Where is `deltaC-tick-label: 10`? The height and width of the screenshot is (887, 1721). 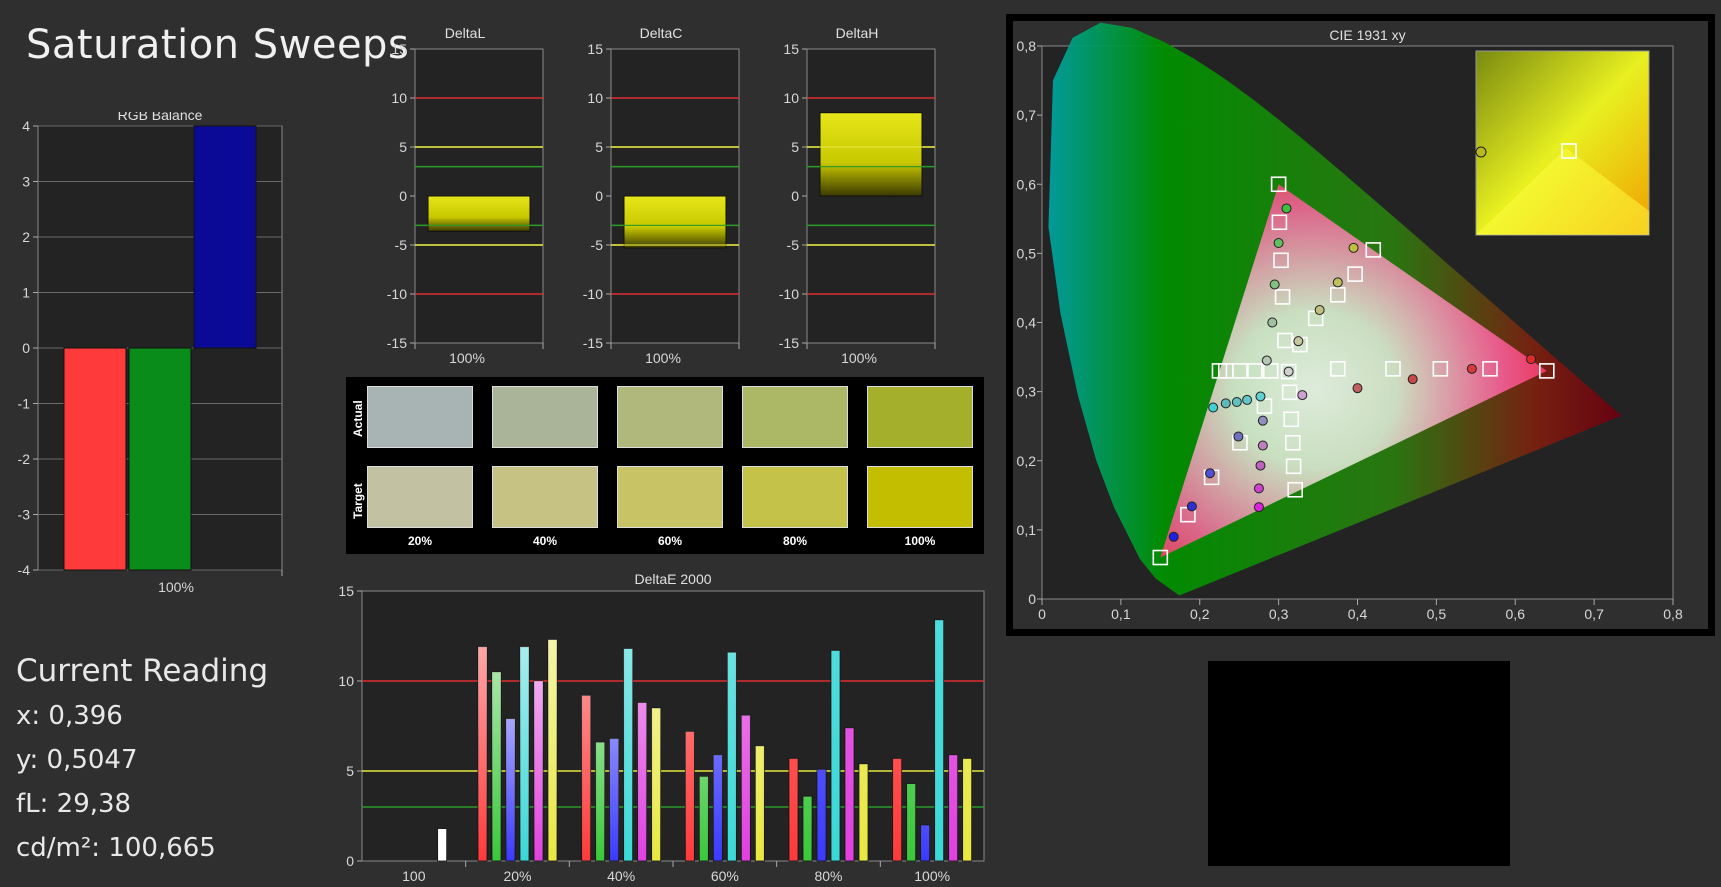 deltaC-tick-label: 10 is located at coordinates (595, 98).